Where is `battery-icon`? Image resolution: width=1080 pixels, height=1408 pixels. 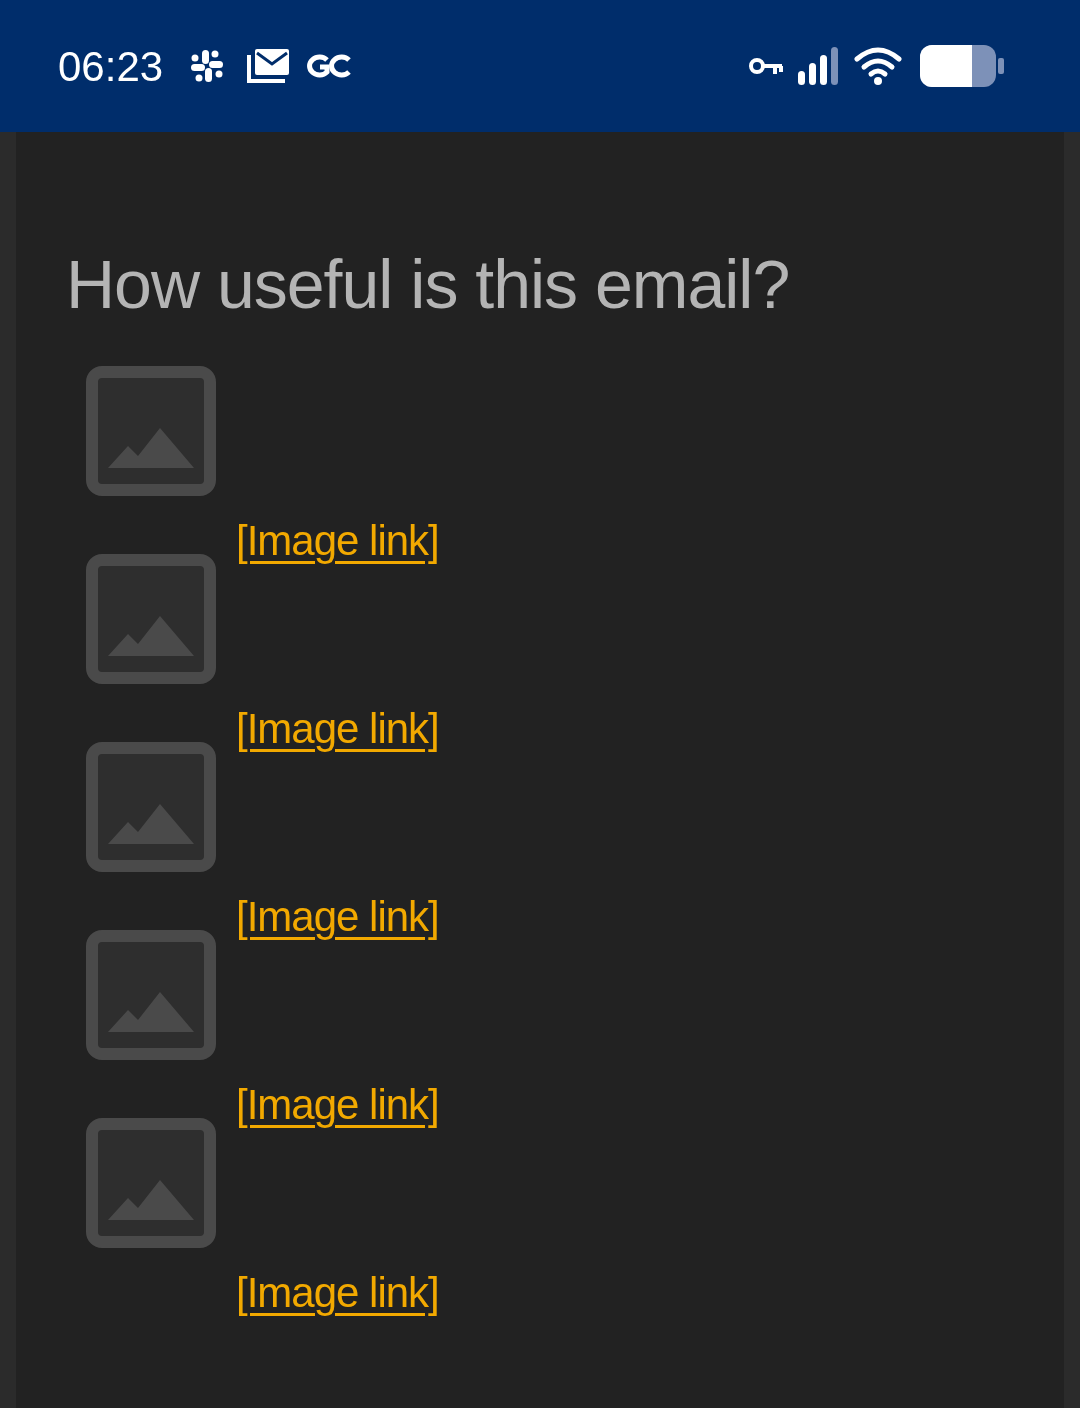
battery-icon is located at coordinates (962, 66).